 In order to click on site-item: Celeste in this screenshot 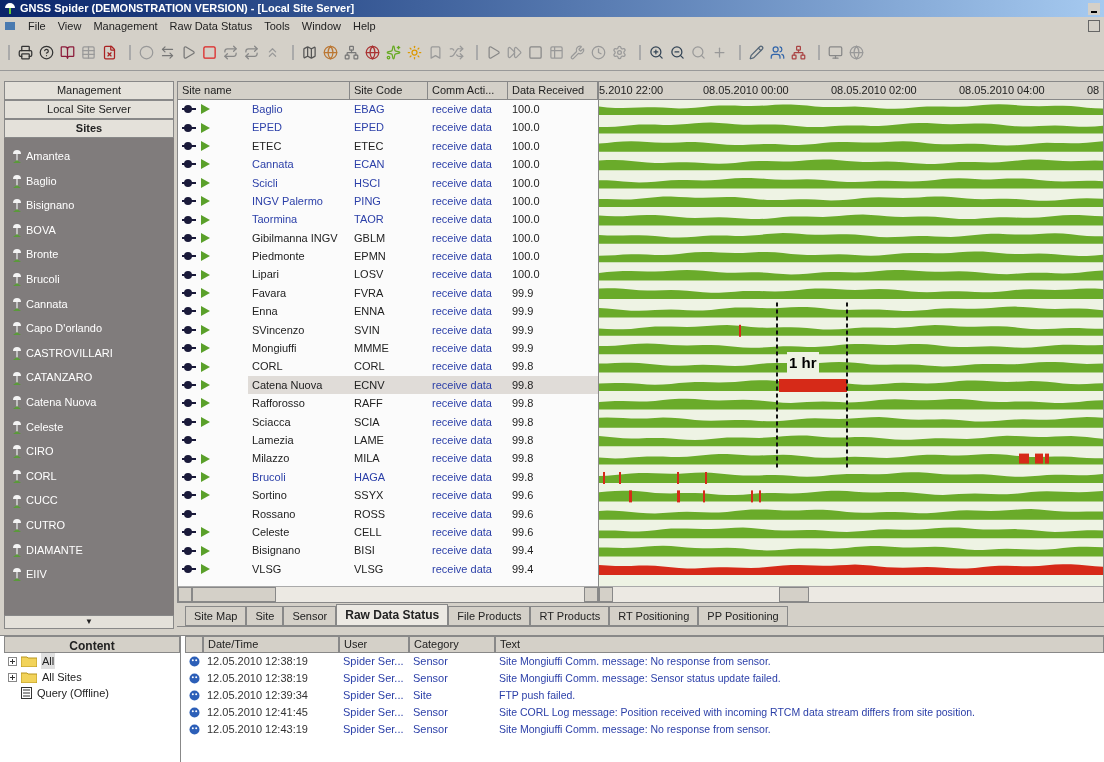, I will do `click(45, 427)`.